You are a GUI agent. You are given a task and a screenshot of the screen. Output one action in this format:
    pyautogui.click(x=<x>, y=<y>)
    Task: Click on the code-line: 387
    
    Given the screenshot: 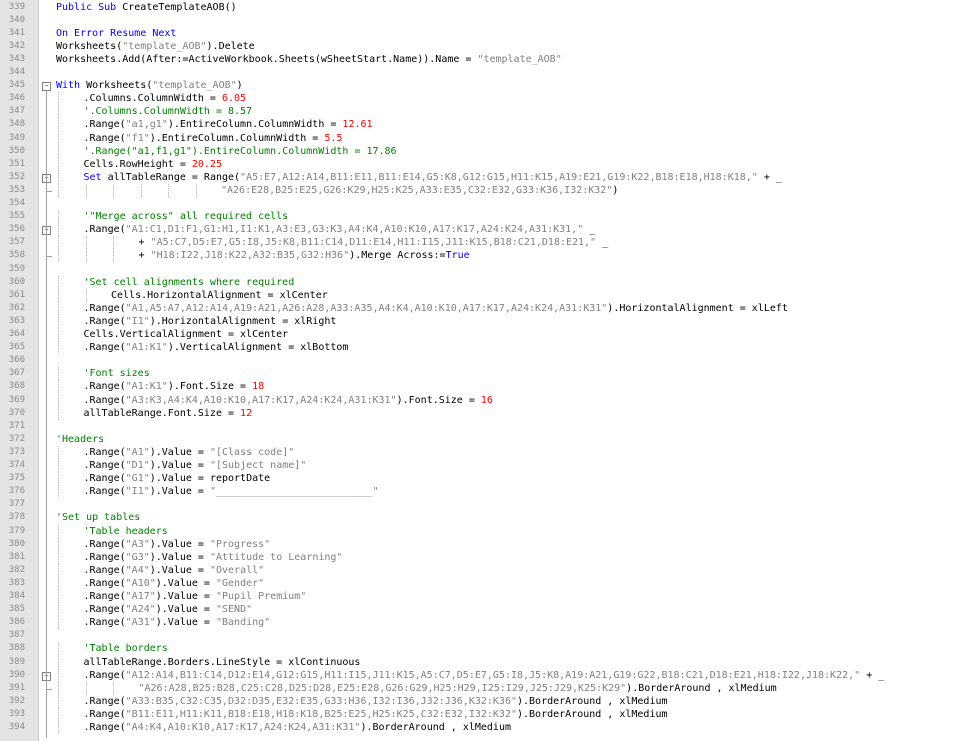 What is the action you would take?
    pyautogui.click(x=485, y=635)
    